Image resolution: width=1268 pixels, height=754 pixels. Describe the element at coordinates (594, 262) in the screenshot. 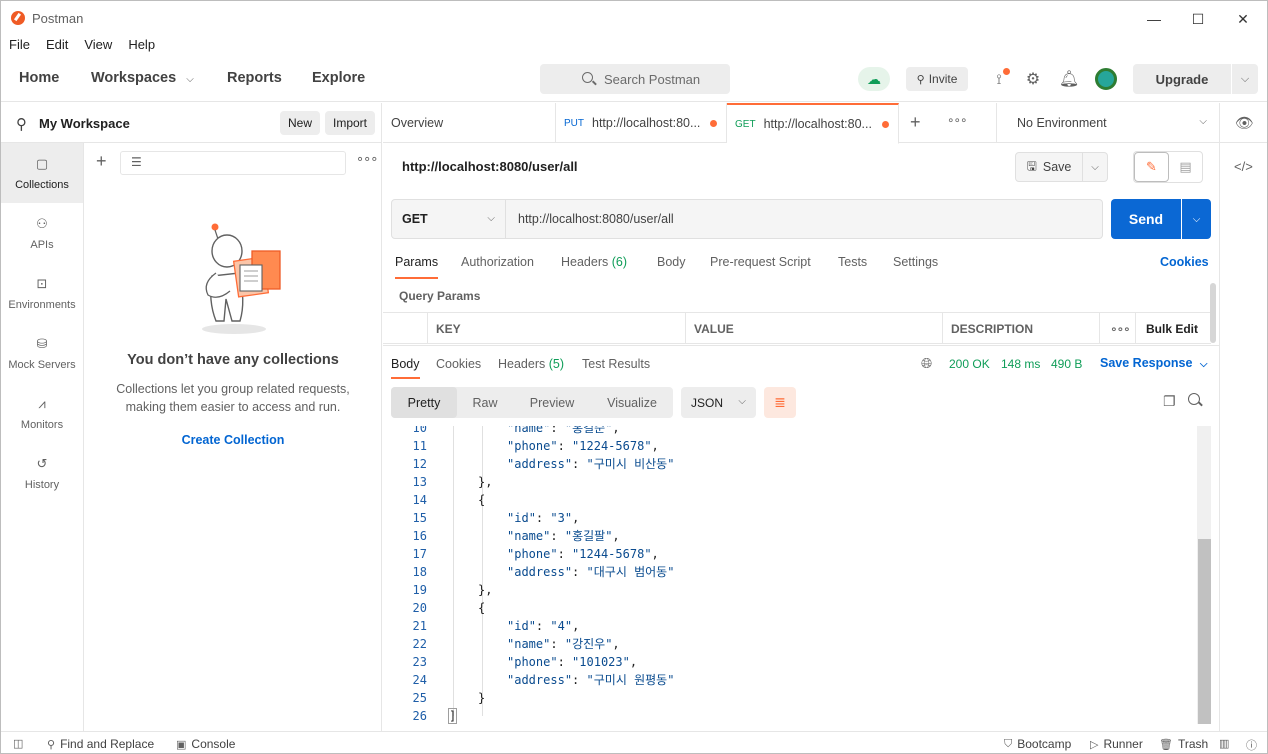

I see `tab-headers: Headers (6)` at that location.